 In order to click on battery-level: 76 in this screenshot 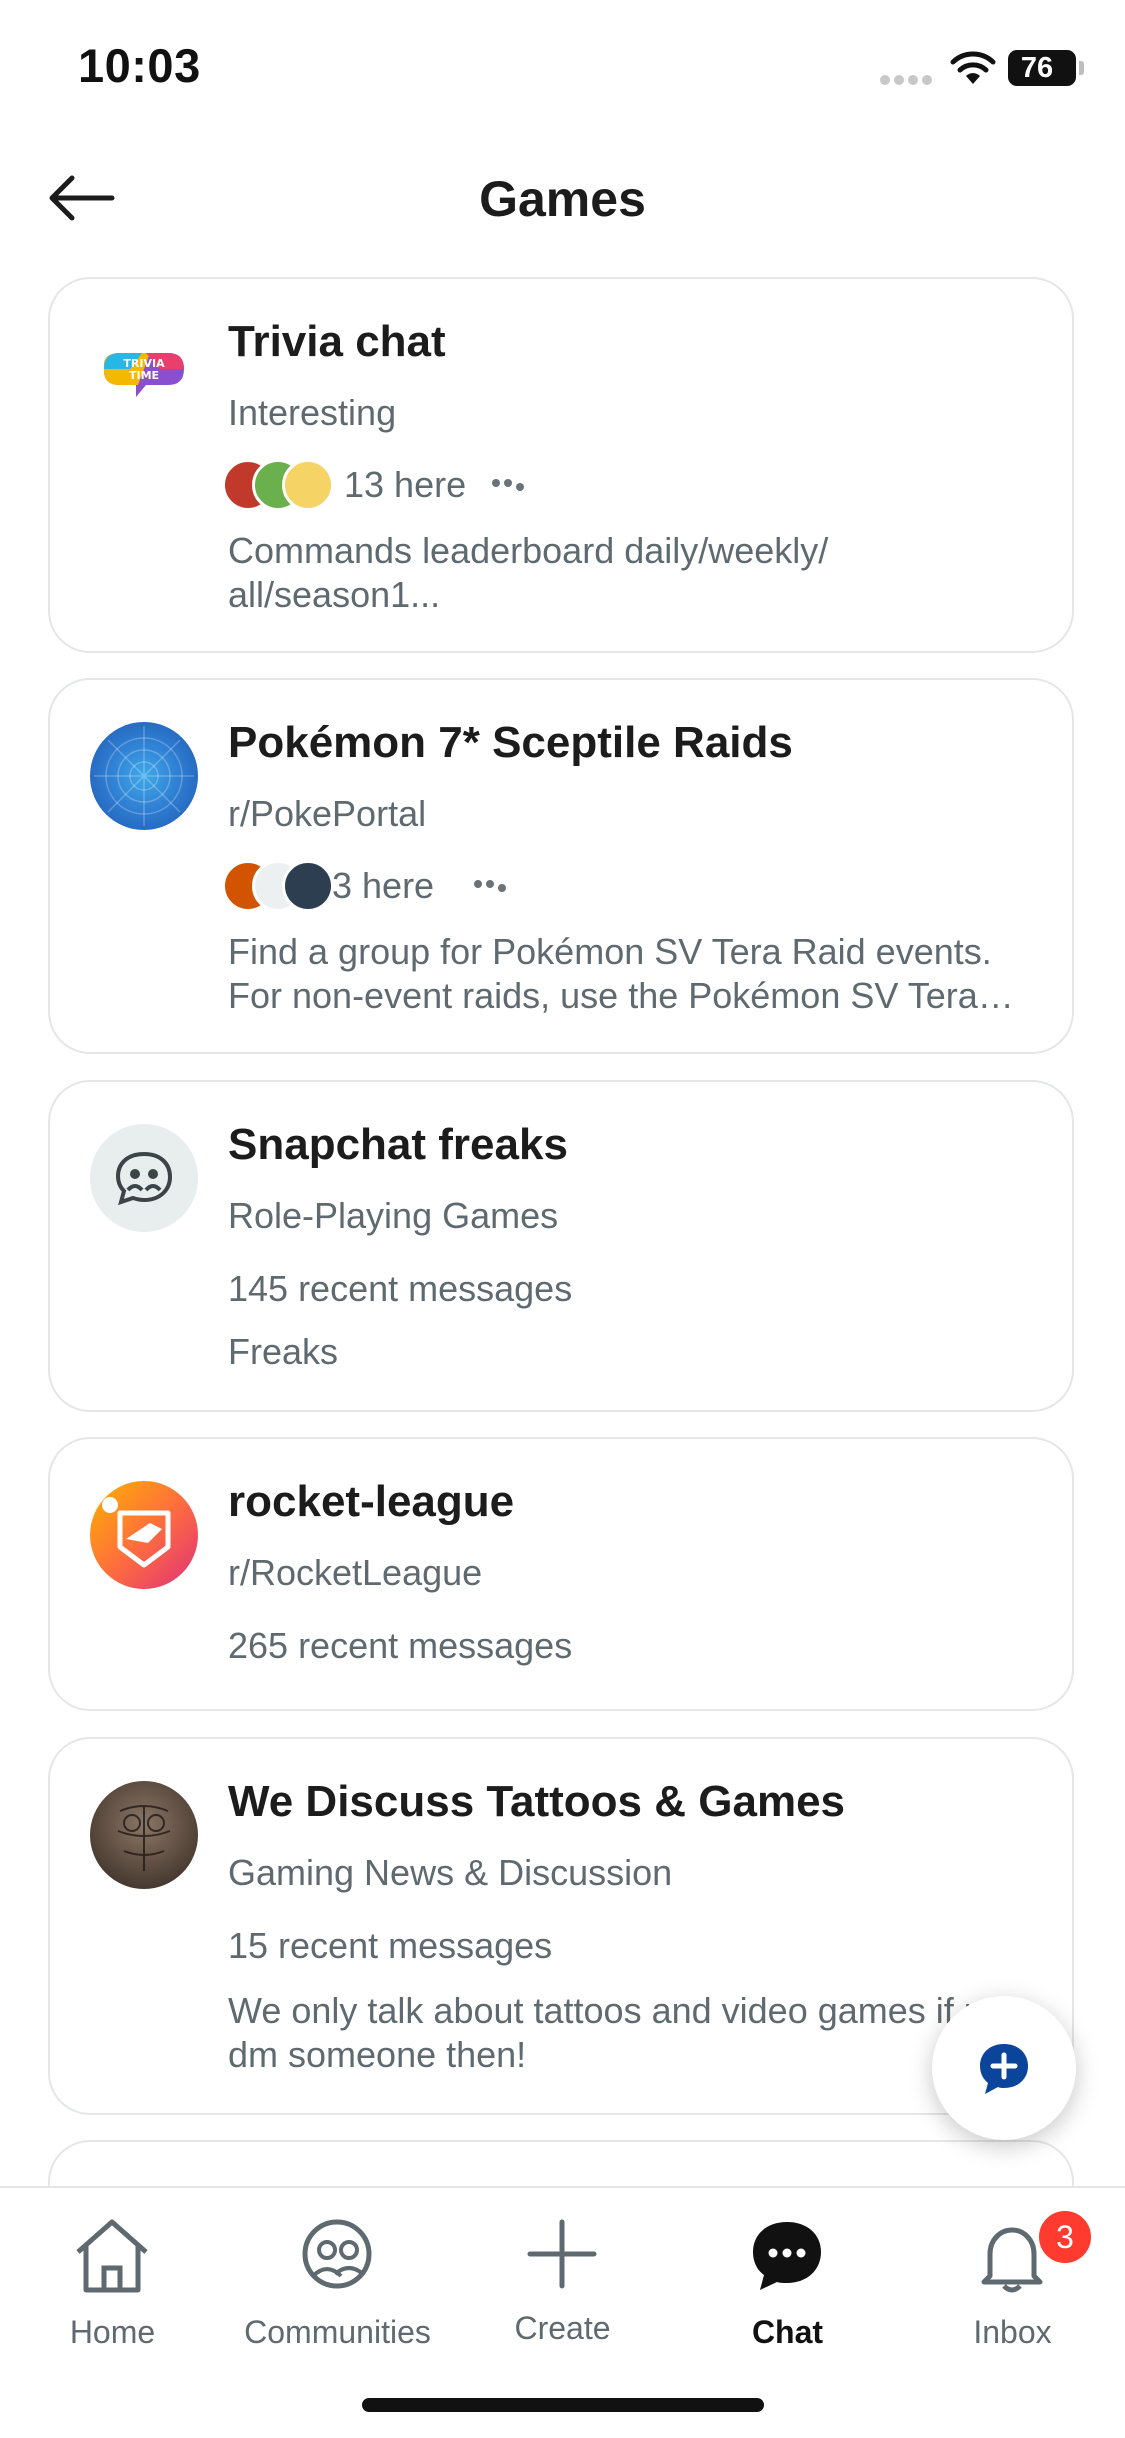, I will do `click(1037, 68)`.